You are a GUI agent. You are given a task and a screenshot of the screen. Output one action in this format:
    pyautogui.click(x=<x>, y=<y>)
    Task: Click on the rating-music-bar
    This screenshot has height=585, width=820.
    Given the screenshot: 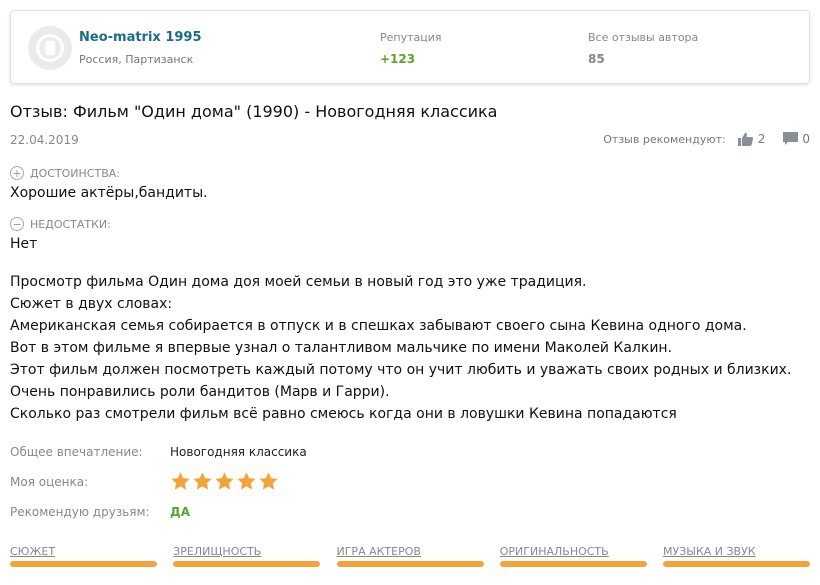 What is the action you would take?
    pyautogui.click(x=736, y=564)
    